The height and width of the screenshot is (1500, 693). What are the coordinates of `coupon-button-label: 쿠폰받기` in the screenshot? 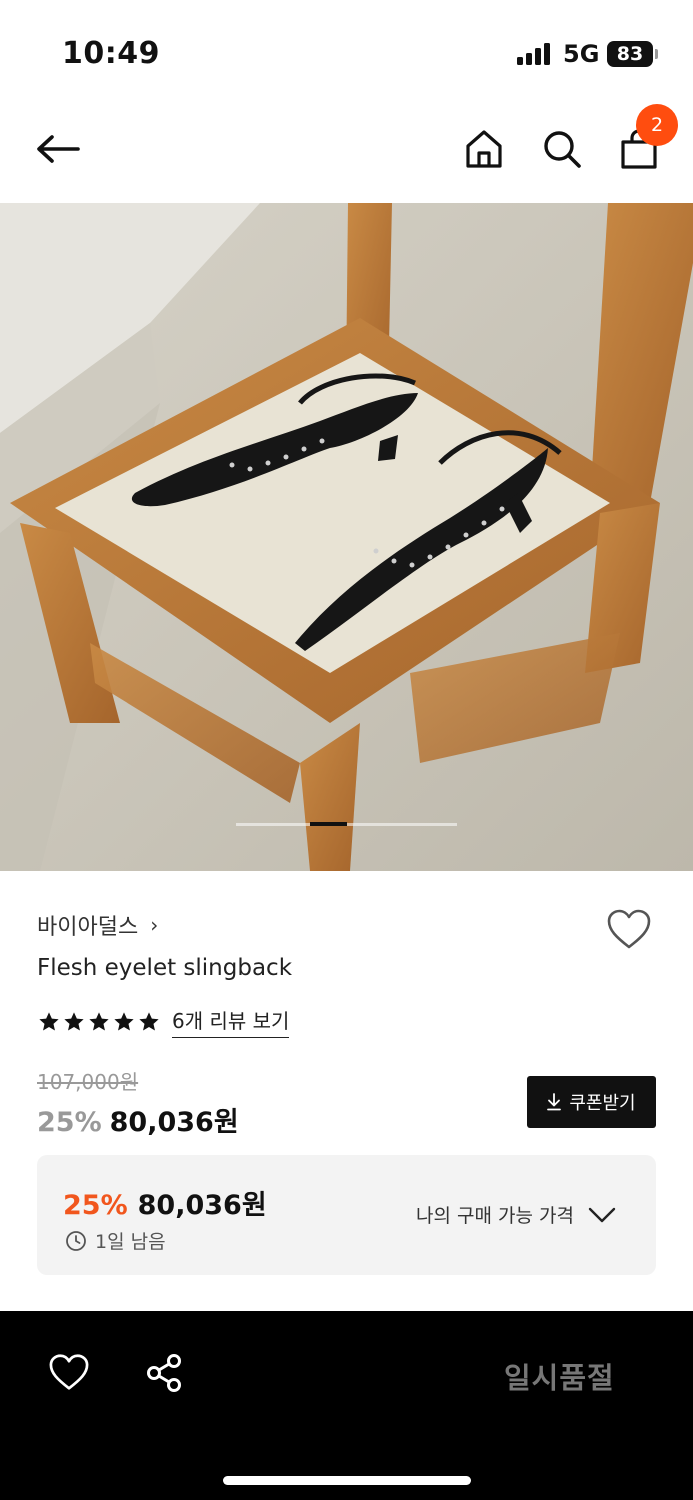 It's located at (602, 1103).